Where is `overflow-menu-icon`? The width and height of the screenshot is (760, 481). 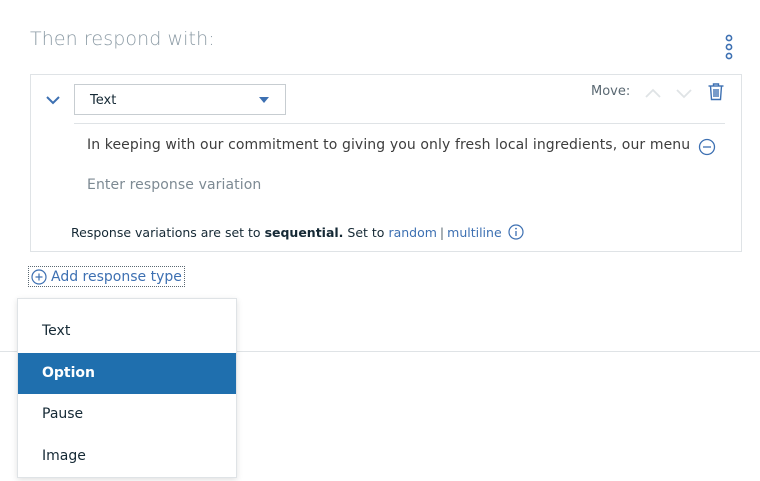 overflow-menu-icon is located at coordinates (729, 47).